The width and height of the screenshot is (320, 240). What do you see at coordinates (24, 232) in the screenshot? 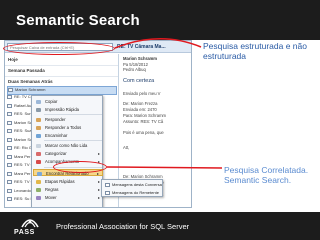
I see `pass-logo-text: PASS` at bounding box center [24, 232].